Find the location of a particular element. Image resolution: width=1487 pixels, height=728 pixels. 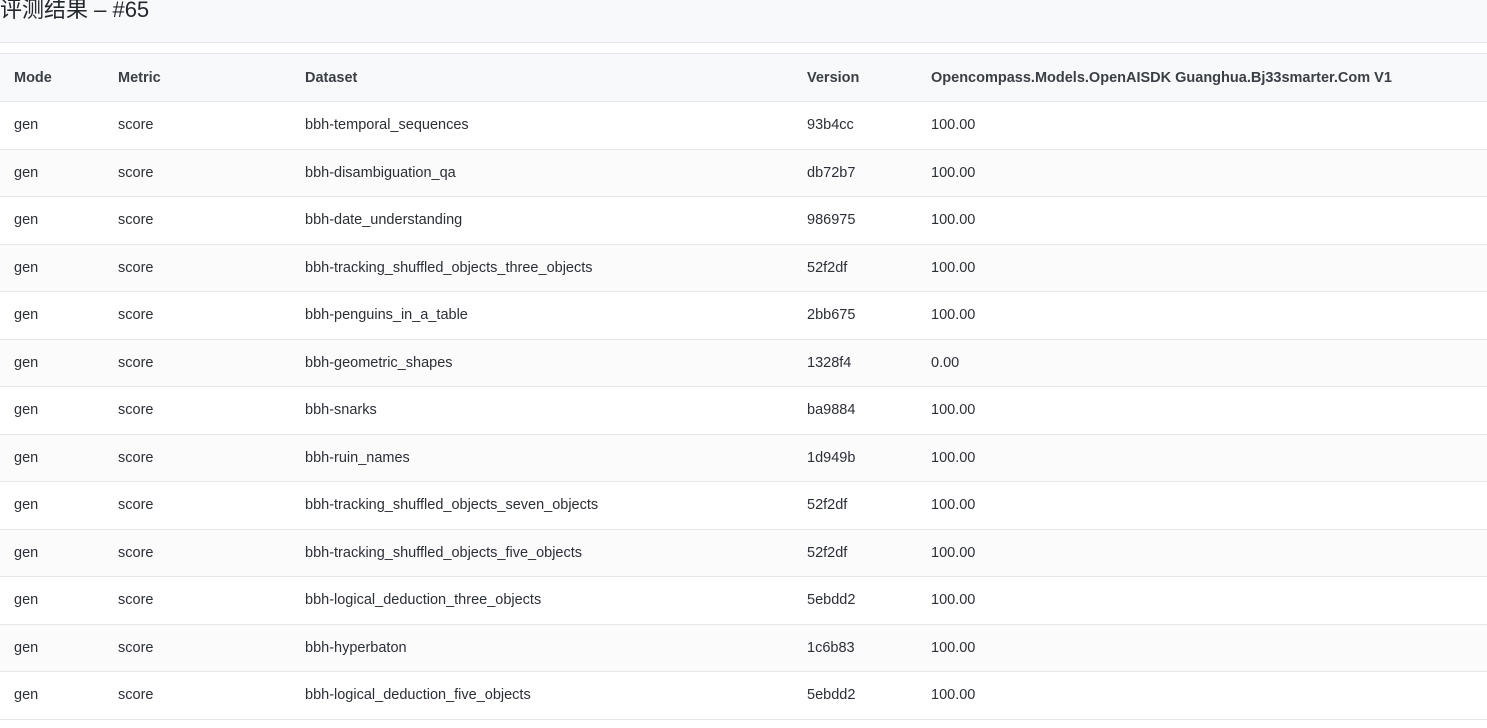

cell-version: 986975 is located at coordinates (855, 220).